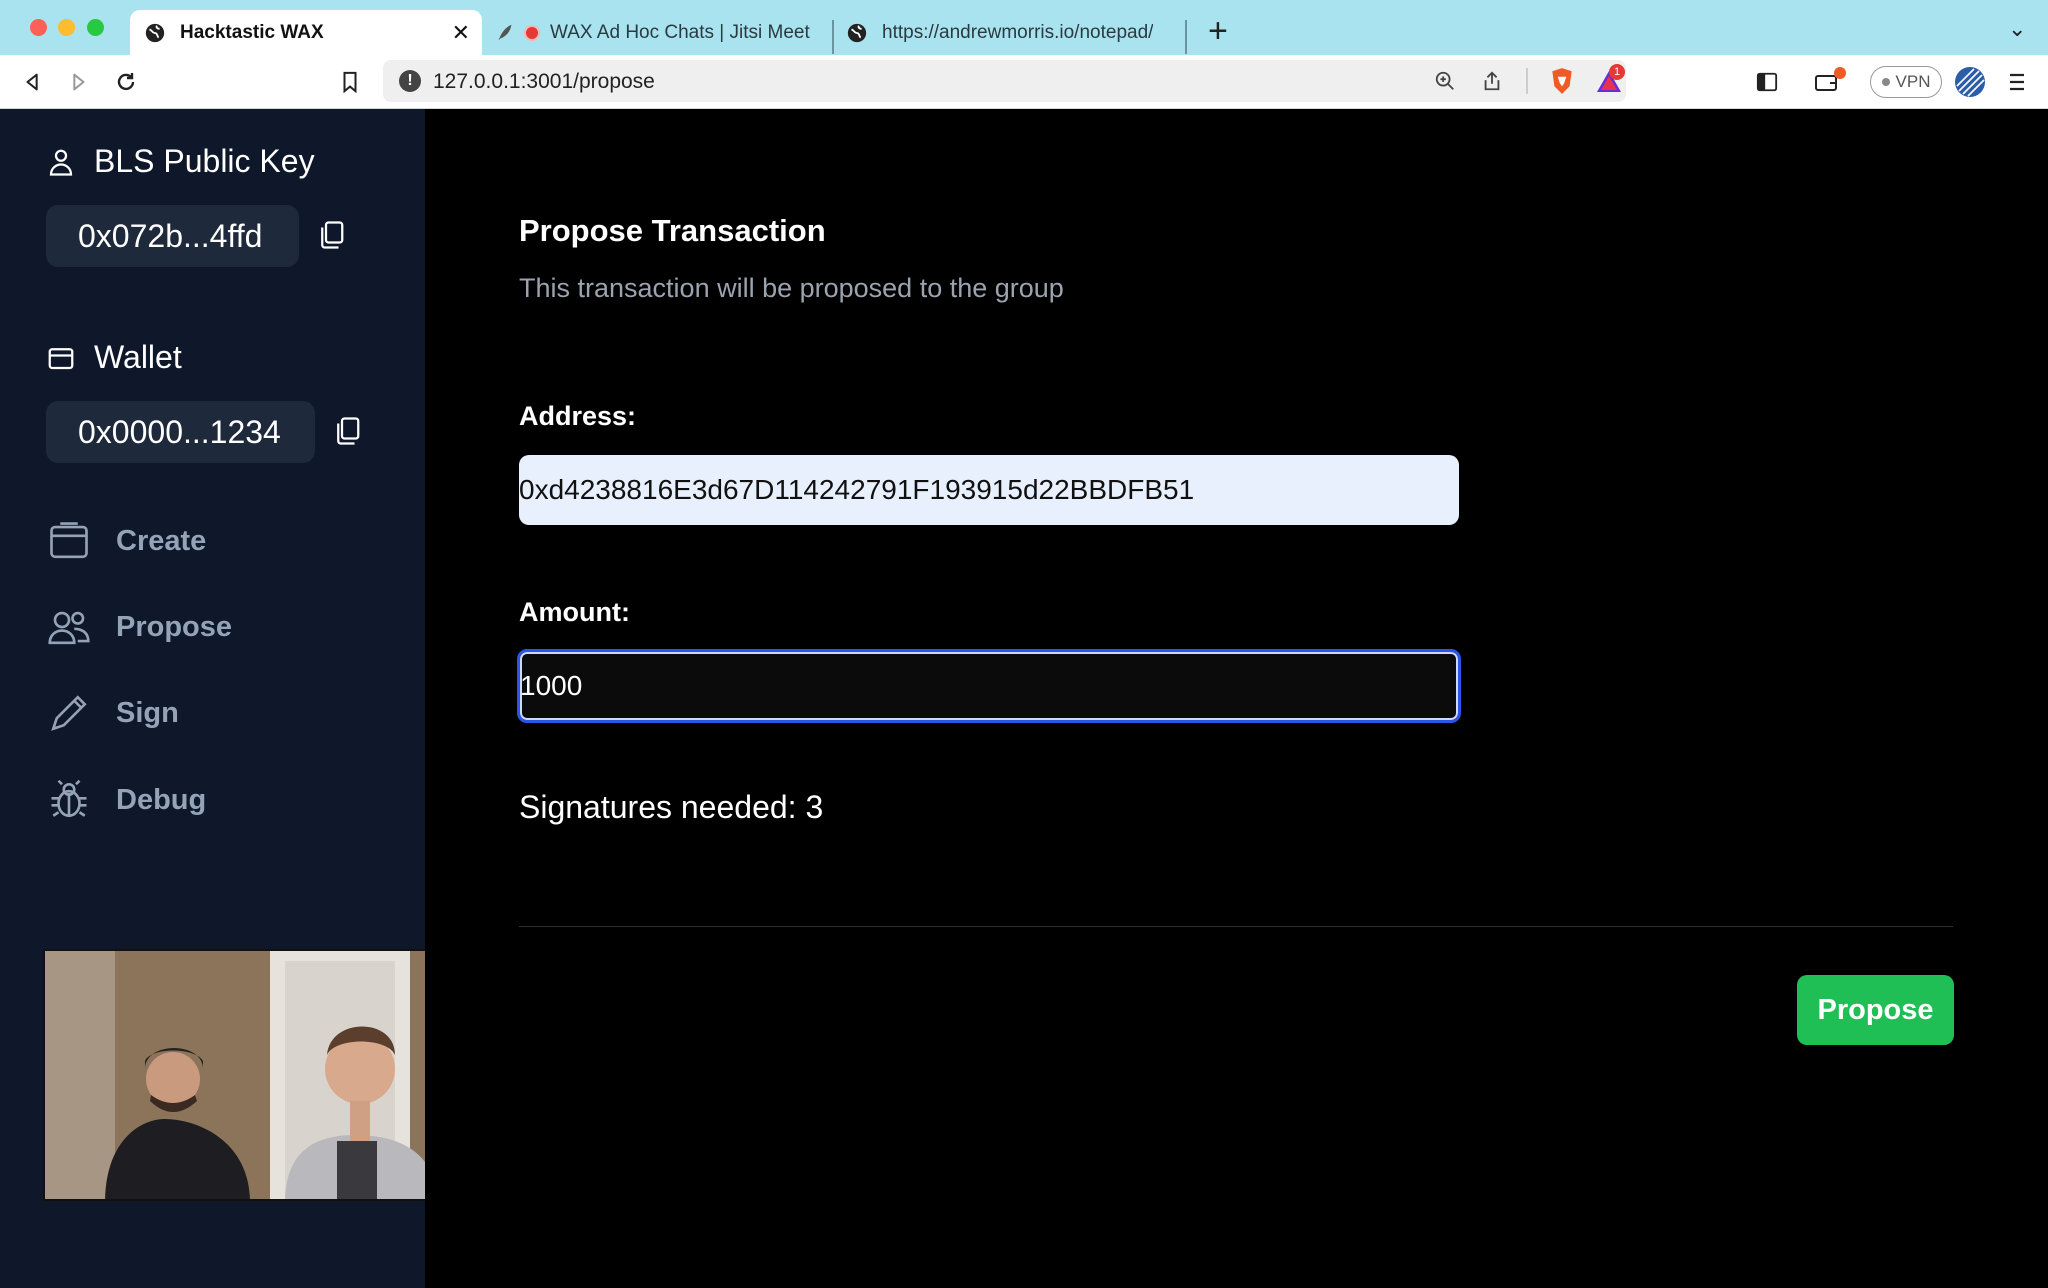 Image resolution: width=2048 pixels, height=1288 pixels. Describe the element at coordinates (69, 798) in the screenshot. I see `bug-icon` at that location.